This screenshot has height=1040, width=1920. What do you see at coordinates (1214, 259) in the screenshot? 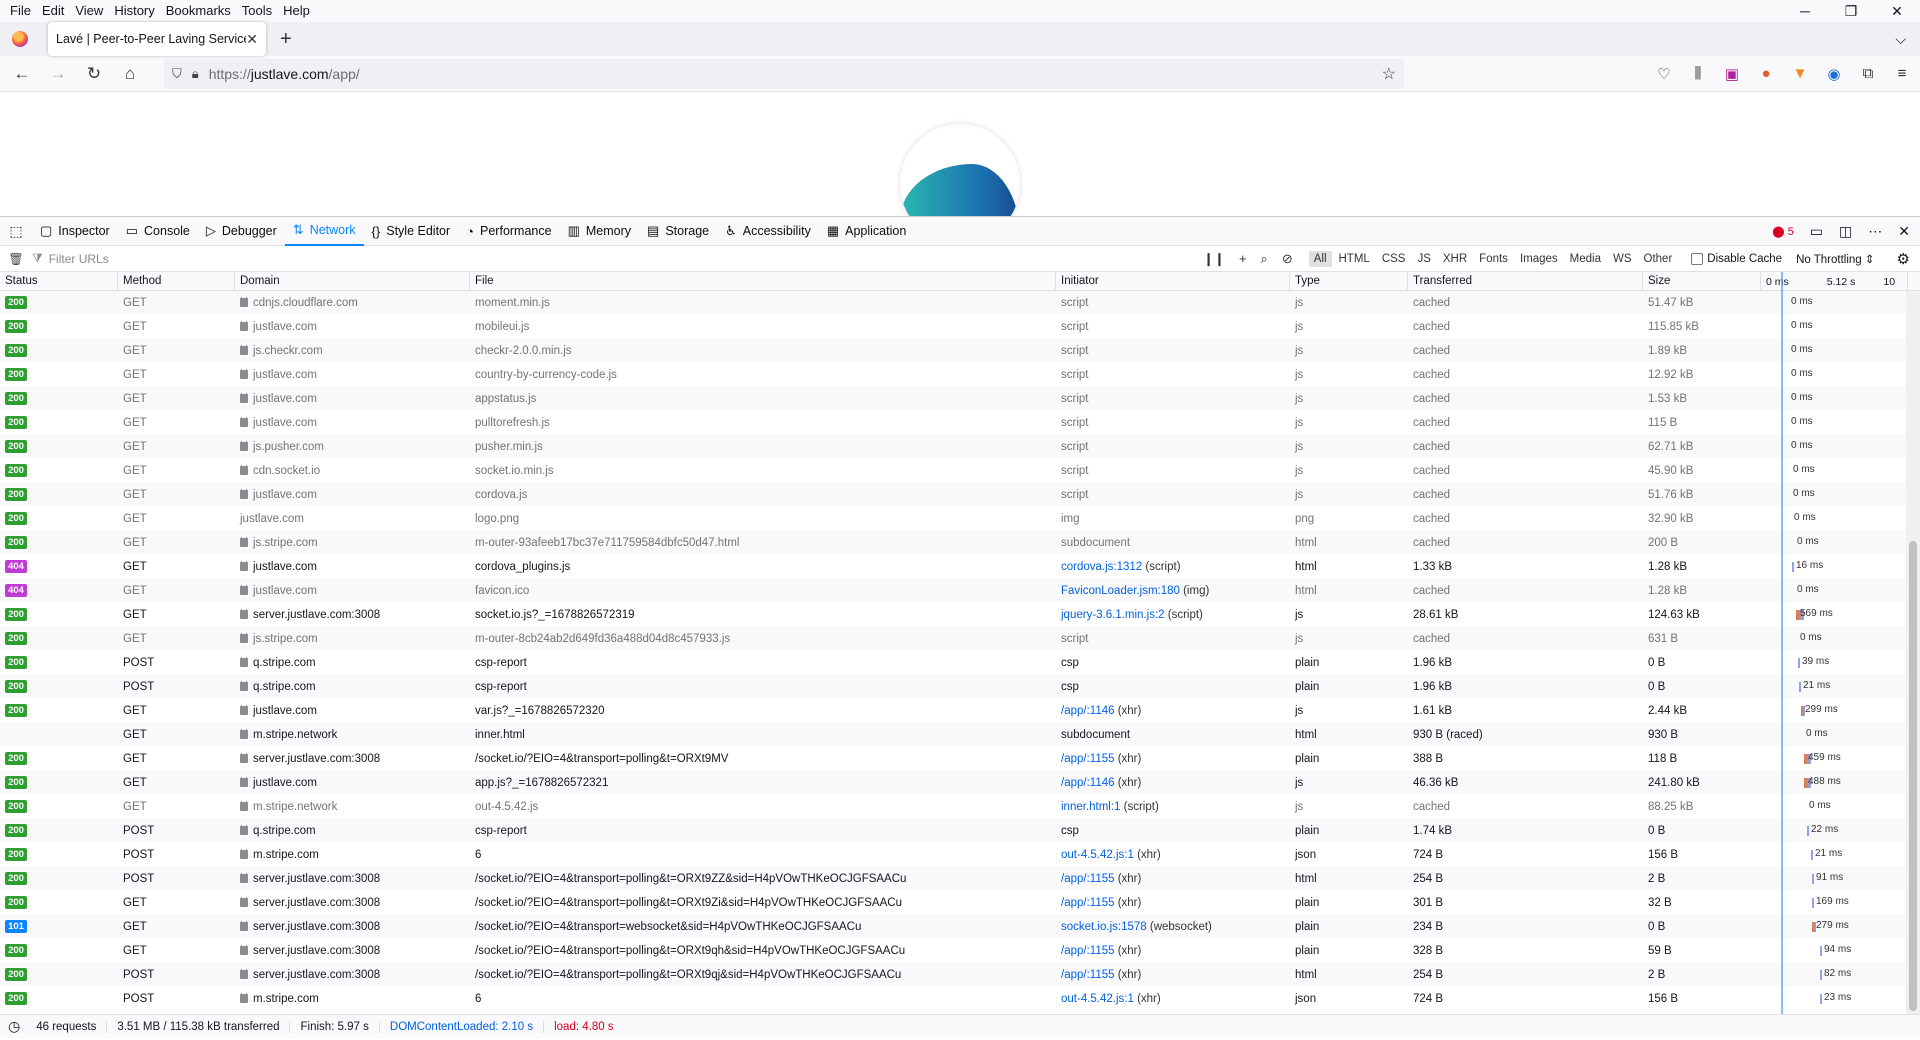
I see `pause-icon: ❙❙` at bounding box center [1214, 259].